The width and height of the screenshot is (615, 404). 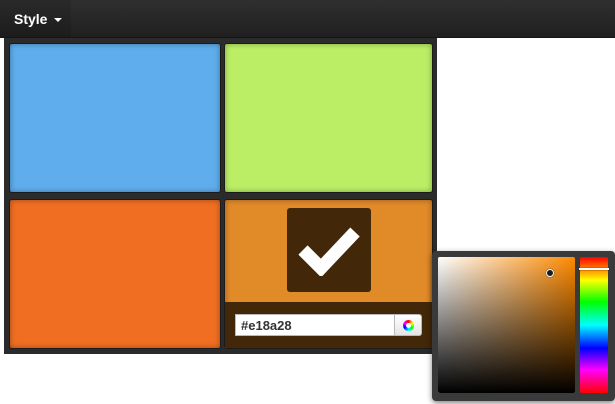 I want to click on color-picker-button, so click(x=408, y=325).